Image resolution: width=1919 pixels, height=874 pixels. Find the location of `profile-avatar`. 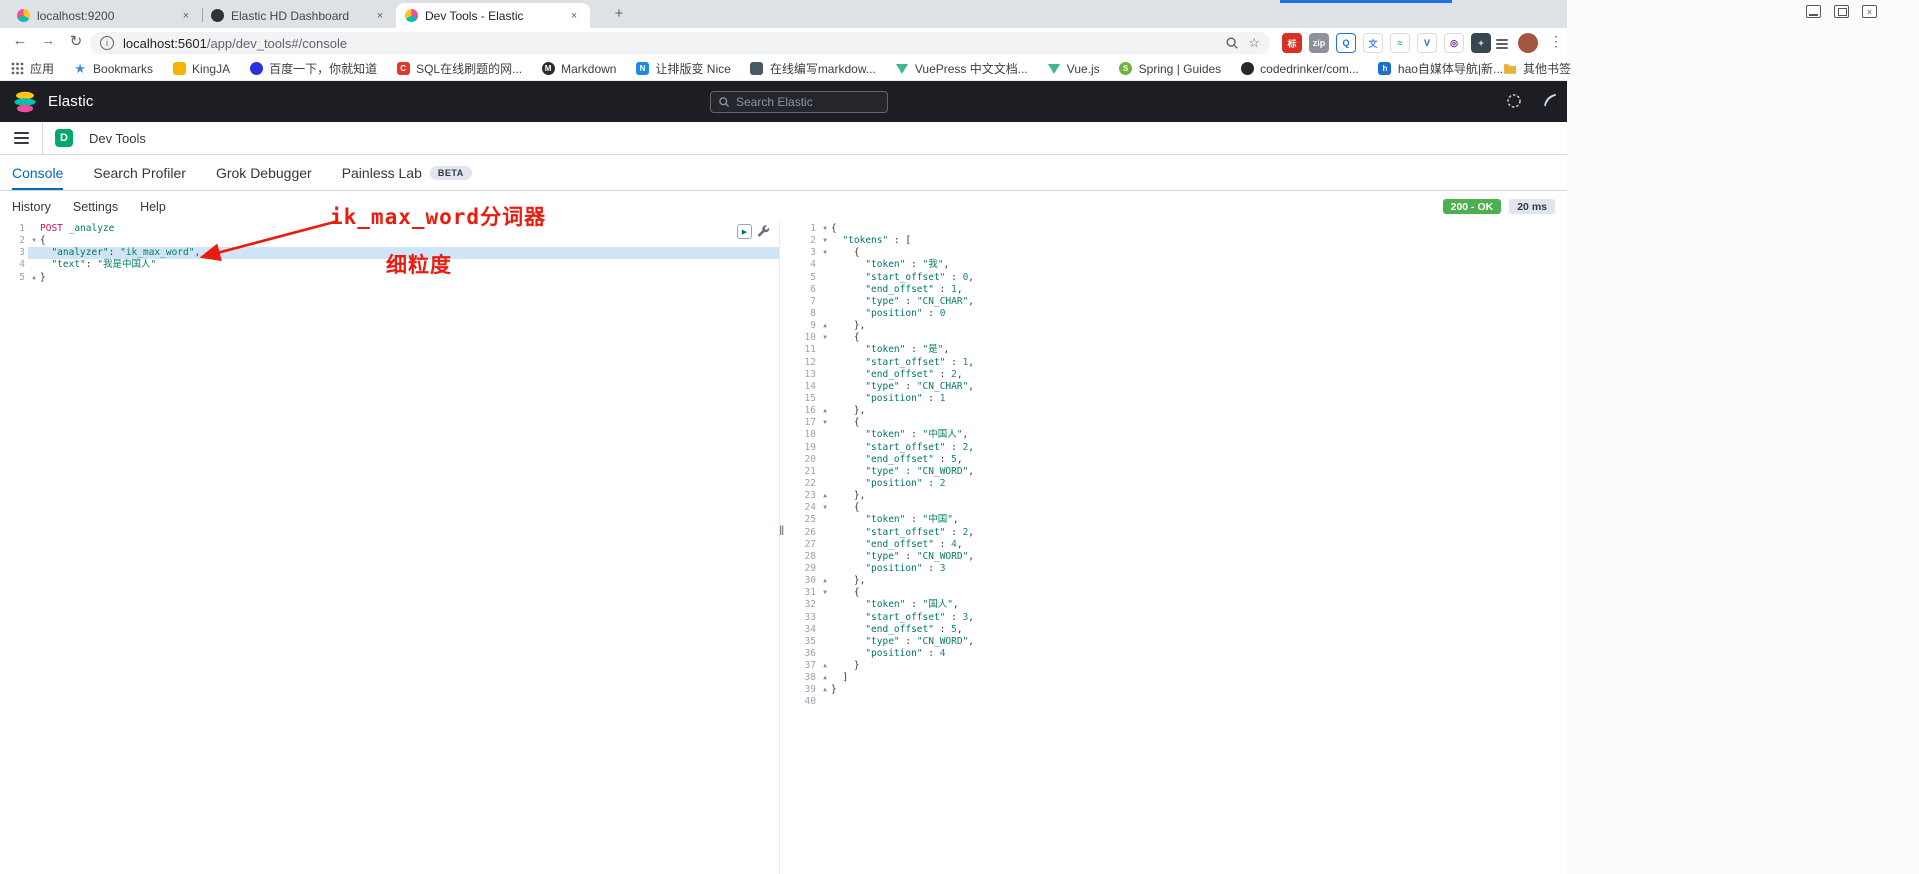

profile-avatar is located at coordinates (1528, 43).